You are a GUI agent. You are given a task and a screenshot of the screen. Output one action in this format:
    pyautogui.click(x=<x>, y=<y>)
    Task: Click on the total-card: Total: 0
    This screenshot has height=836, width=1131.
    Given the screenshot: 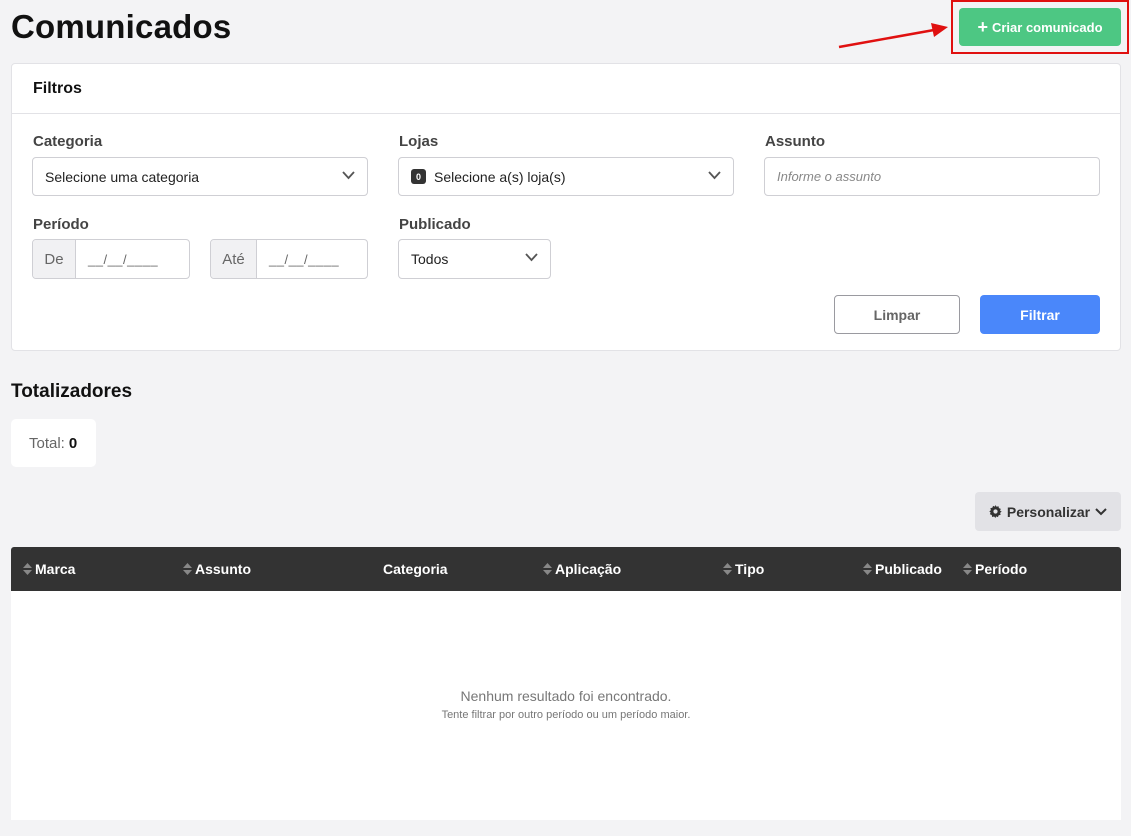 What is the action you would take?
    pyautogui.click(x=53, y=443)
    